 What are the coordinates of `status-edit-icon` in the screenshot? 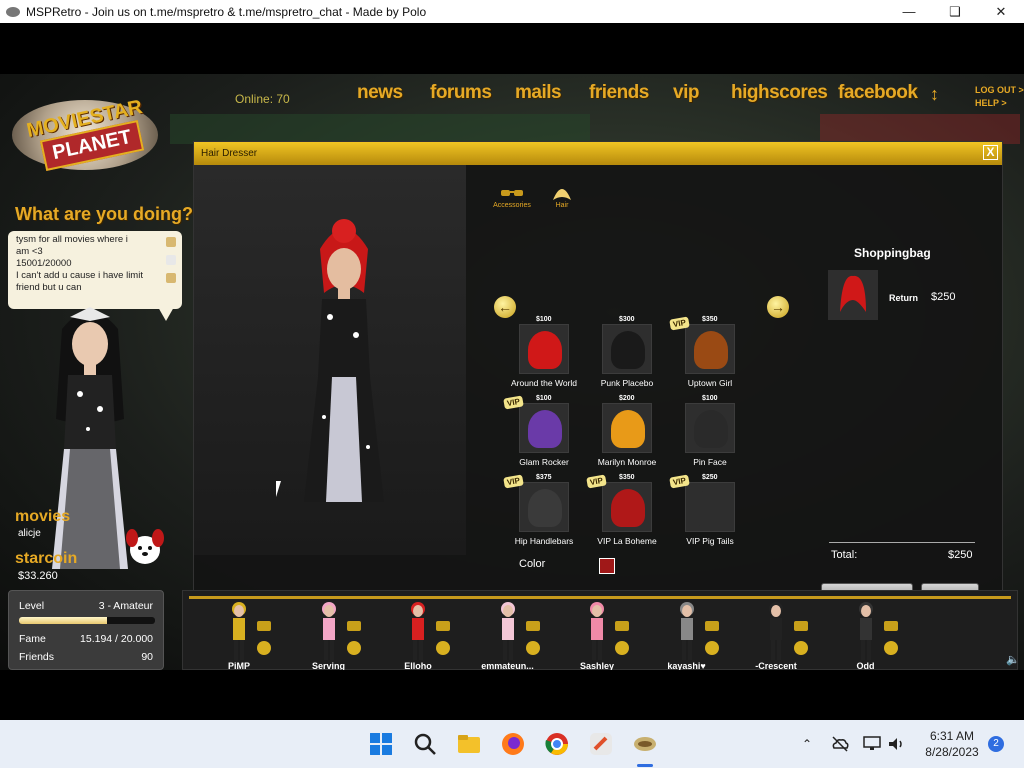 It's located at (171, 242).